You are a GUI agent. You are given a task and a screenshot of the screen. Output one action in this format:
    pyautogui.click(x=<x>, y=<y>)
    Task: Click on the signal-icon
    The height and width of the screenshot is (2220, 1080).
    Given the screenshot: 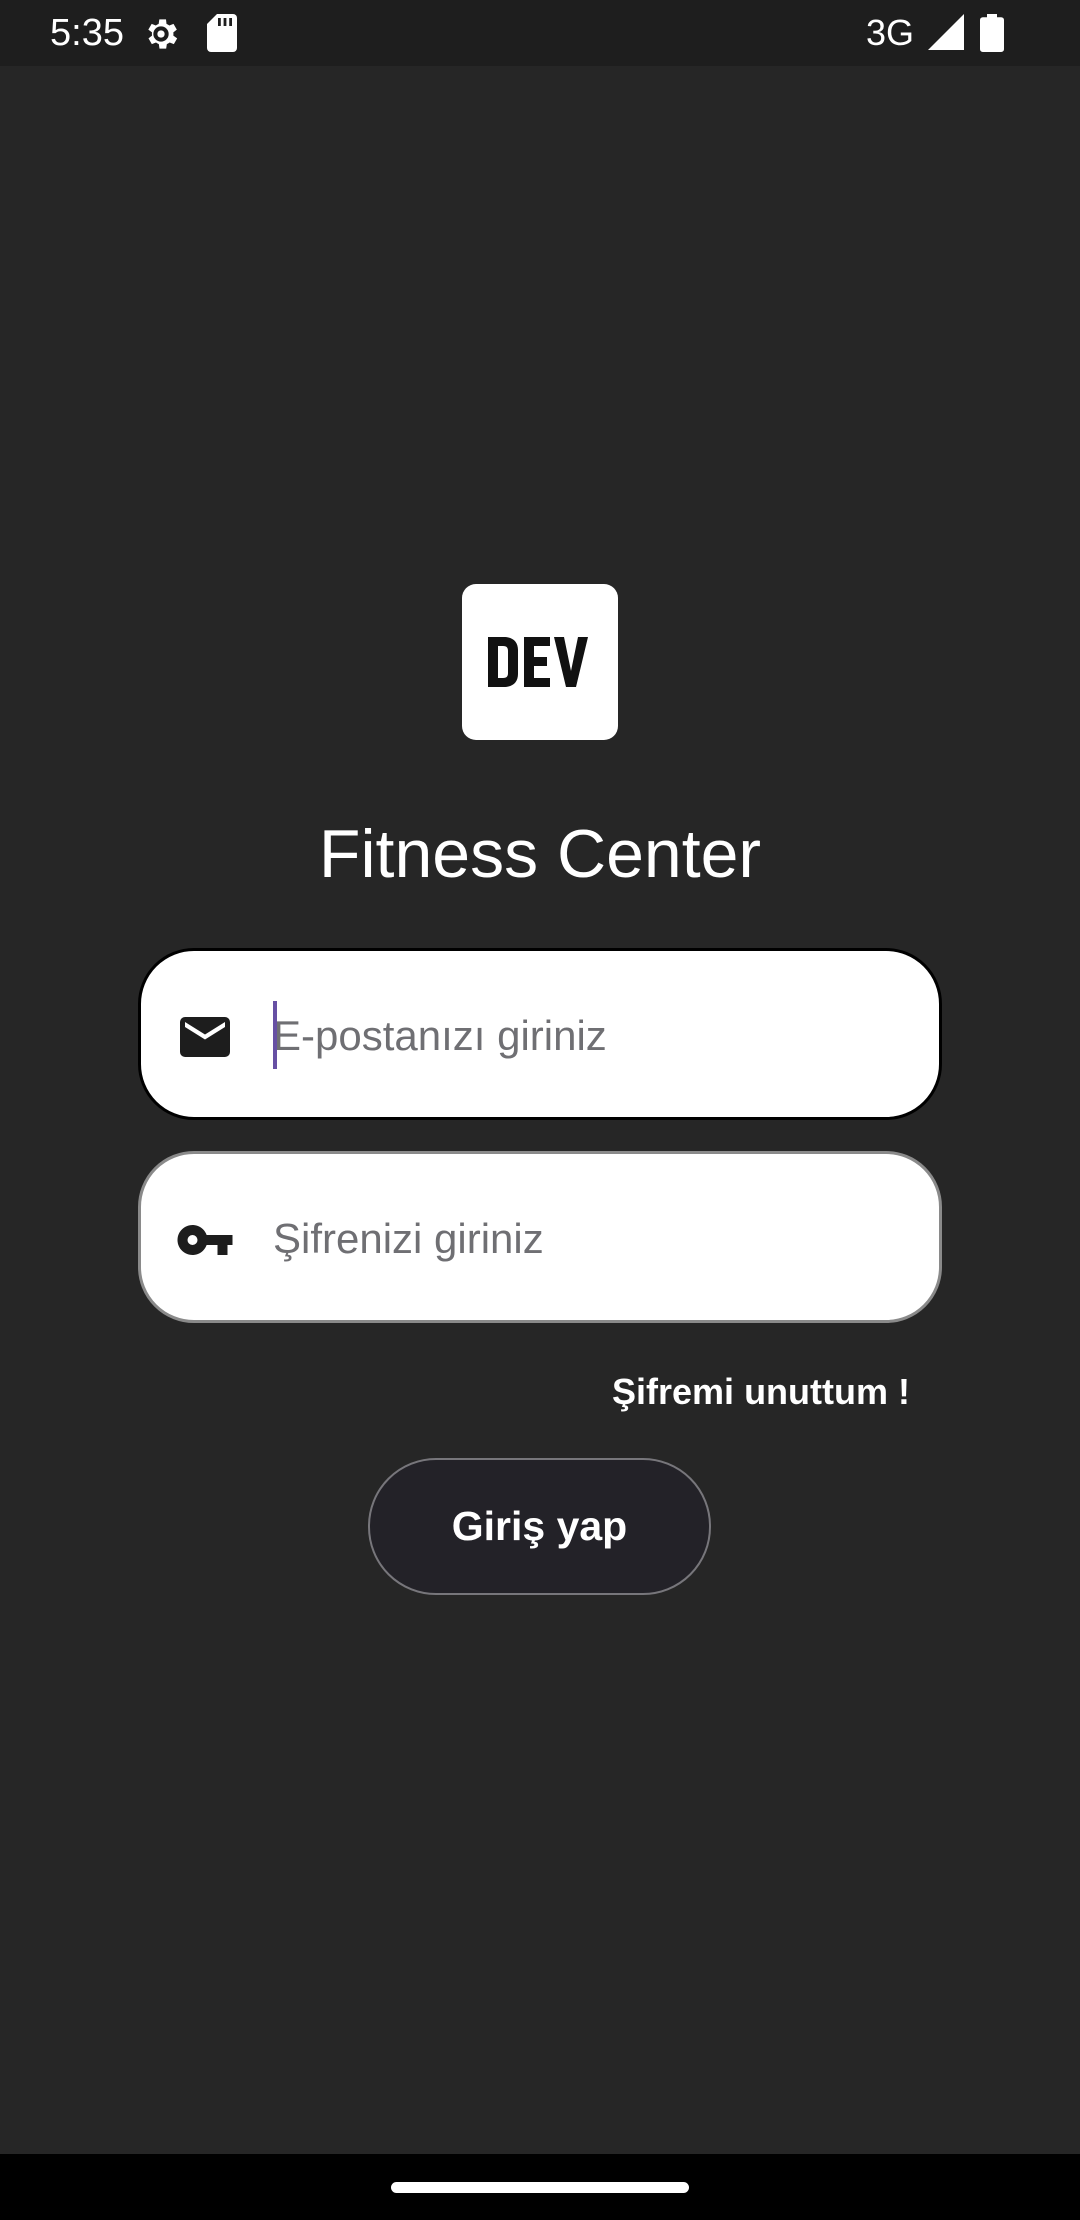 What is the action you would take?
    pyautogui.click(x=946, y=32)
    